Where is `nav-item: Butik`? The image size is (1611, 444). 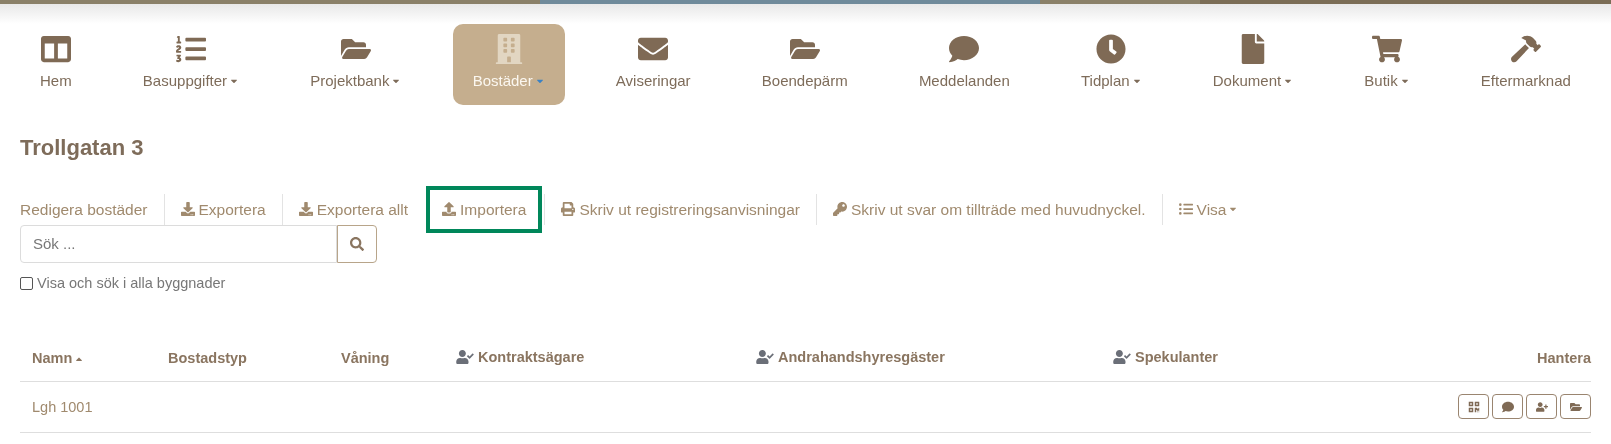
nav-item: Butik is located at coordinates (1387, 64).